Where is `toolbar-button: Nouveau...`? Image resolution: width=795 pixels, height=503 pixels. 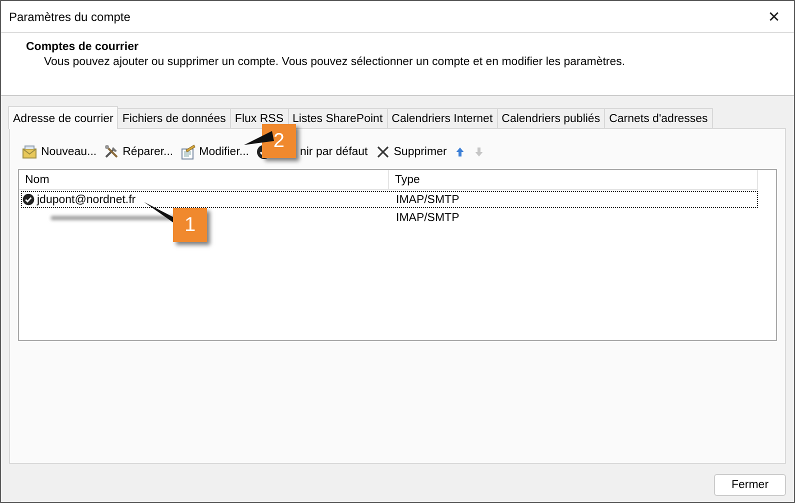 toolbar-button: Nouveau... is located at coordinates (59, 152).